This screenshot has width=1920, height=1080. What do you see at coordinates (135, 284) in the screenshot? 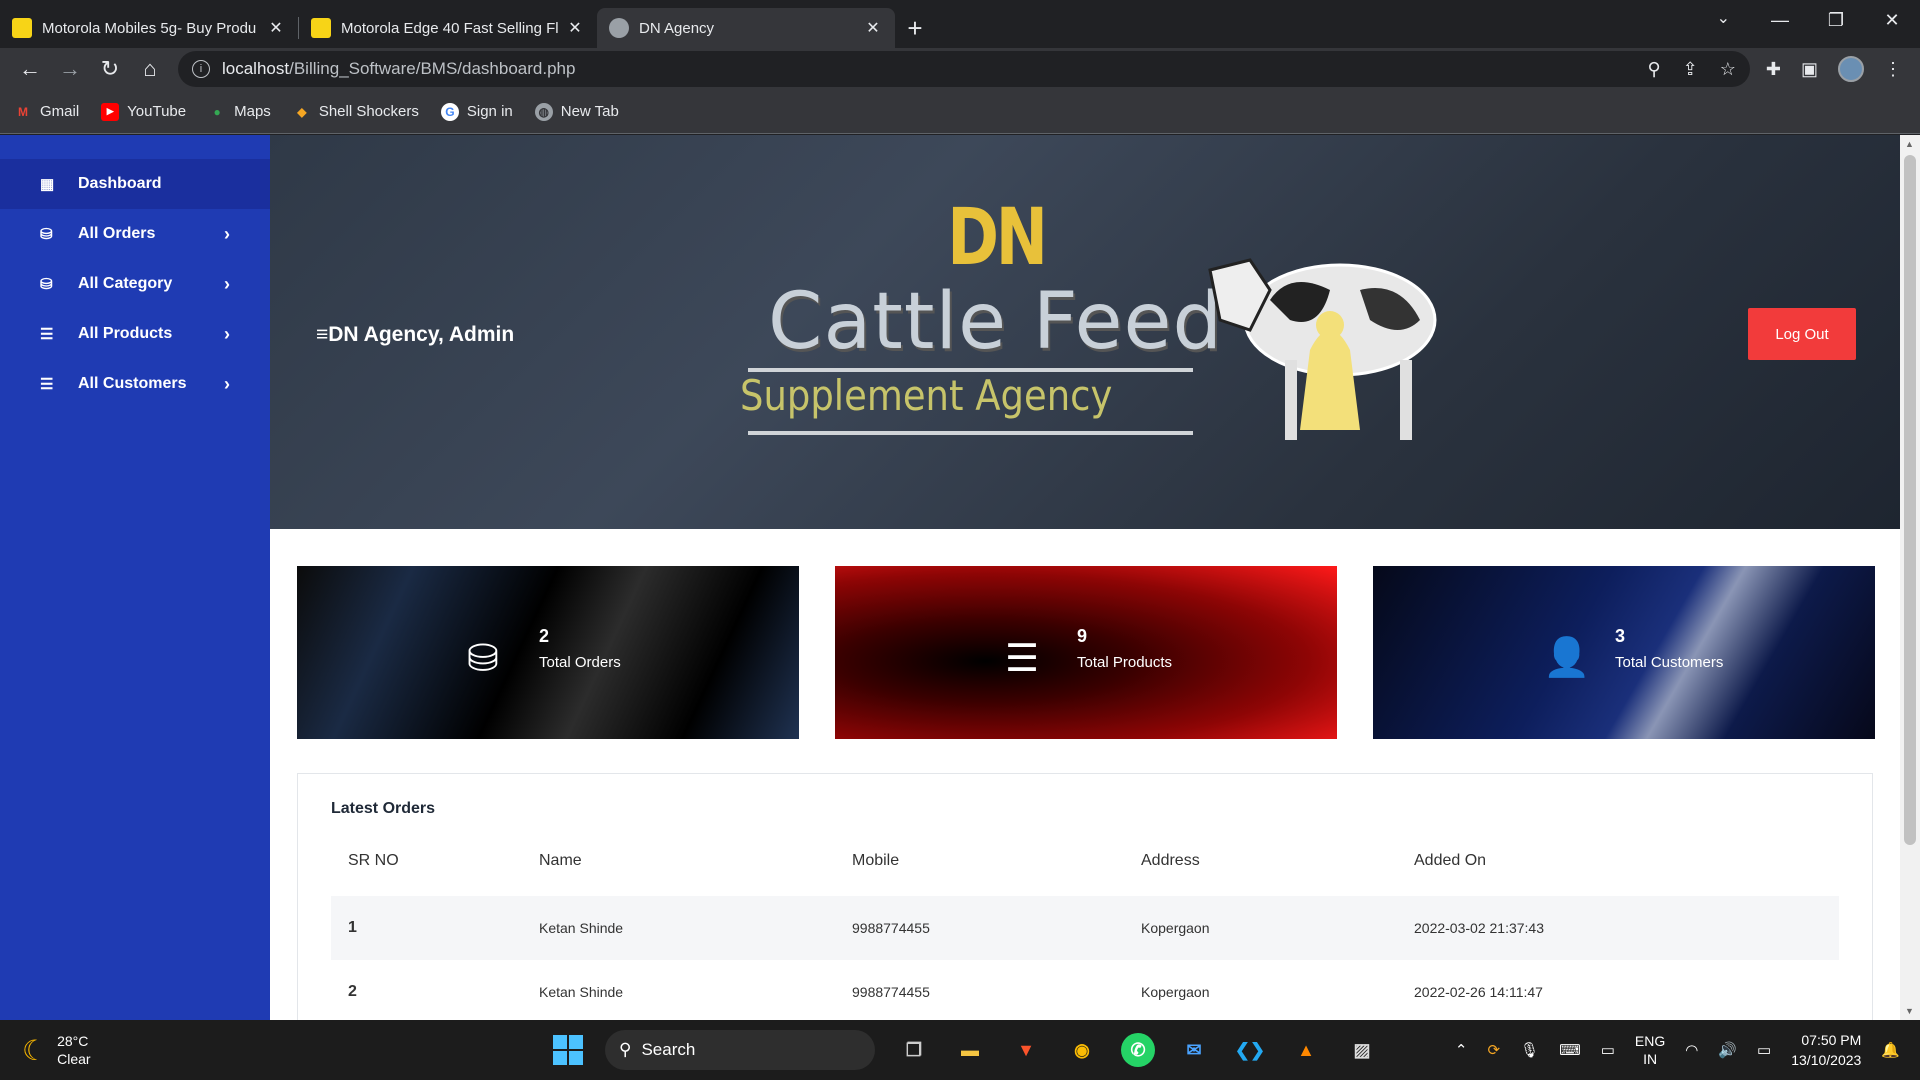
I see `sidebar-item-all-category: ⛁ All Category ›` at bounding box center [135, 284].